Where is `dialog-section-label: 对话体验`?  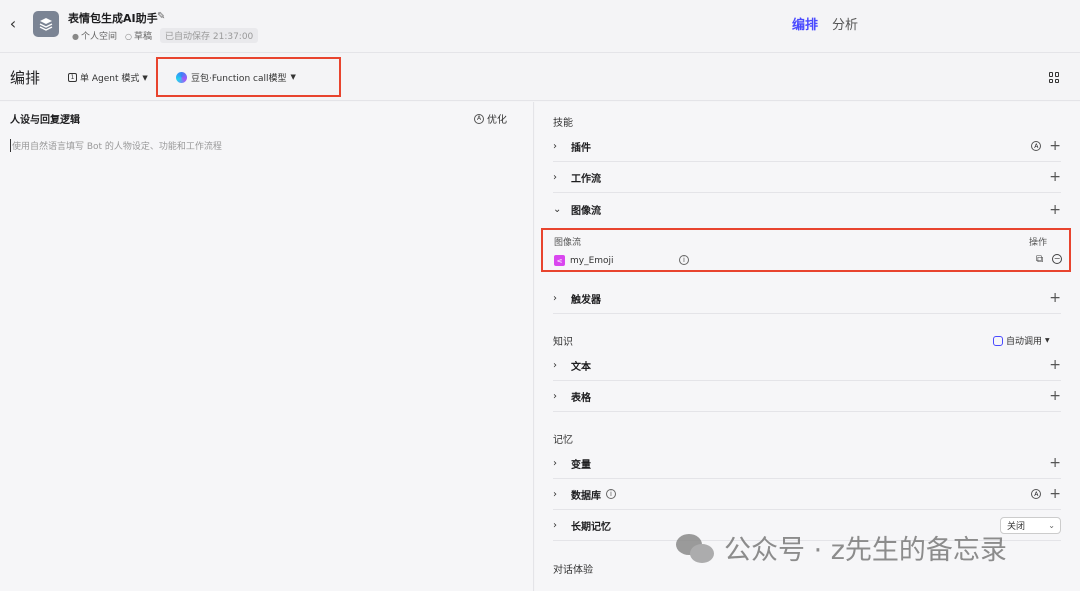
dialog-section-label: 对话体验 is located at coordinates (573, 570).